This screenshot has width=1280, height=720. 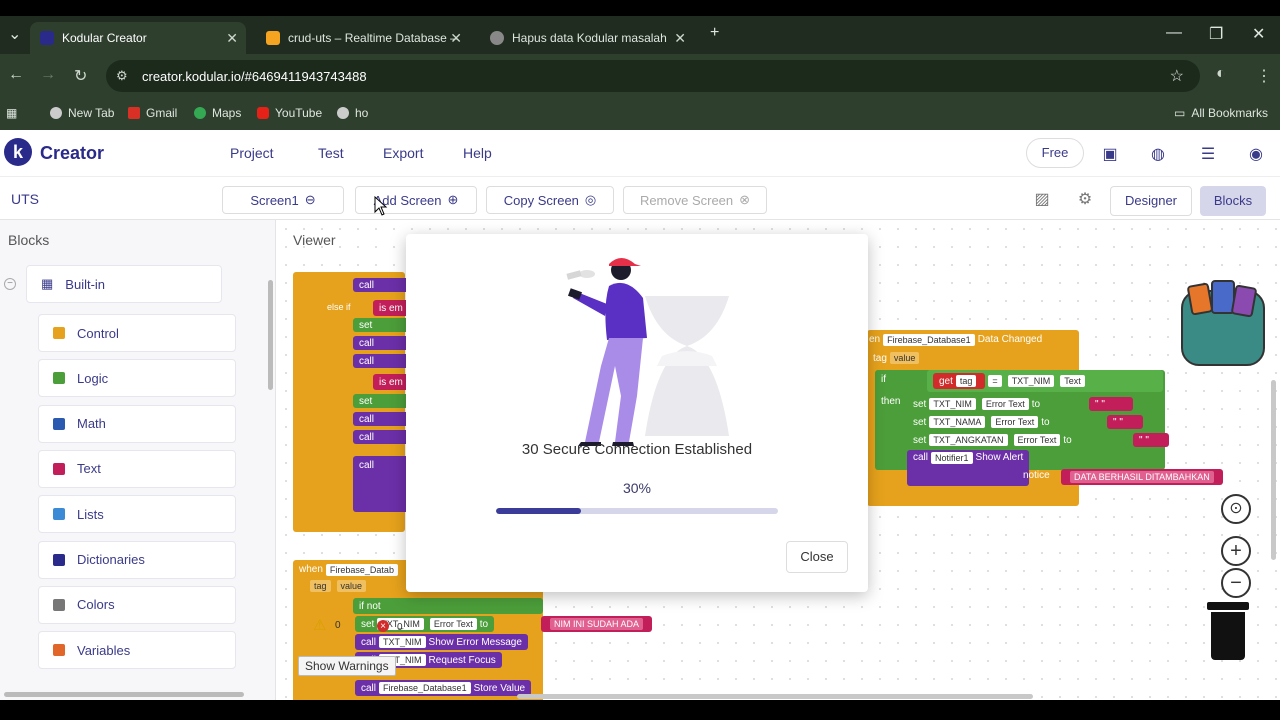 I want to click on phone-shape, so click(x=575, y=294).